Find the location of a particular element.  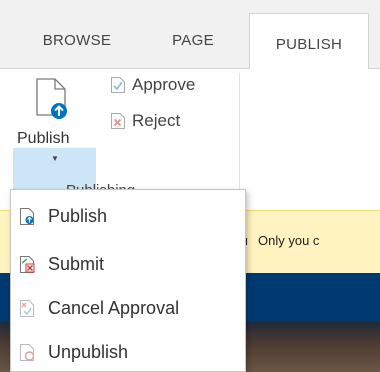

tab-page: PAGE is located at coordinates (193, 47).